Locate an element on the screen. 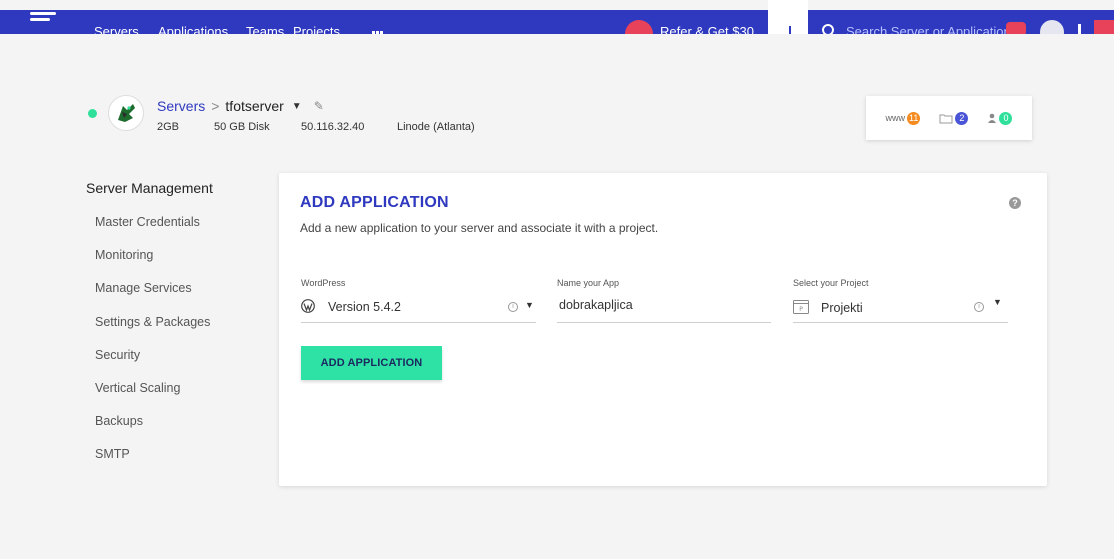  project-select: Select your Project P Projekti i ▼ is located at coordinates (900, 300).